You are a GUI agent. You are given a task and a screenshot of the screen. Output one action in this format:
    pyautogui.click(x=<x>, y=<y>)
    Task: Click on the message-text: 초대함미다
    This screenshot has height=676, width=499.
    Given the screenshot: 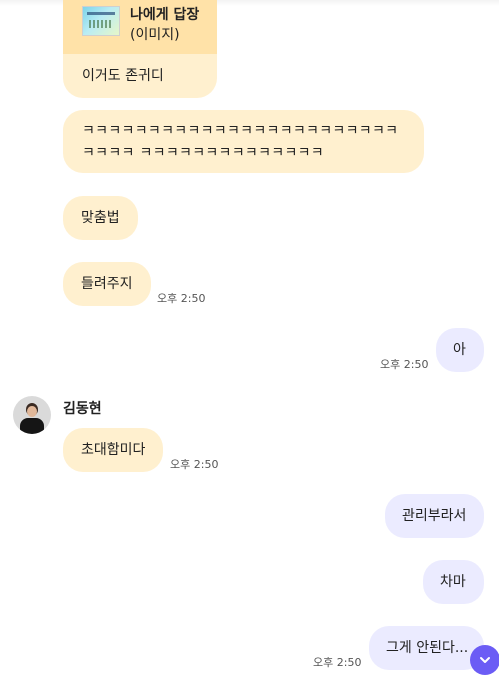 What is the action you would take?
    pyautogui.click(x=113, y=450)
    